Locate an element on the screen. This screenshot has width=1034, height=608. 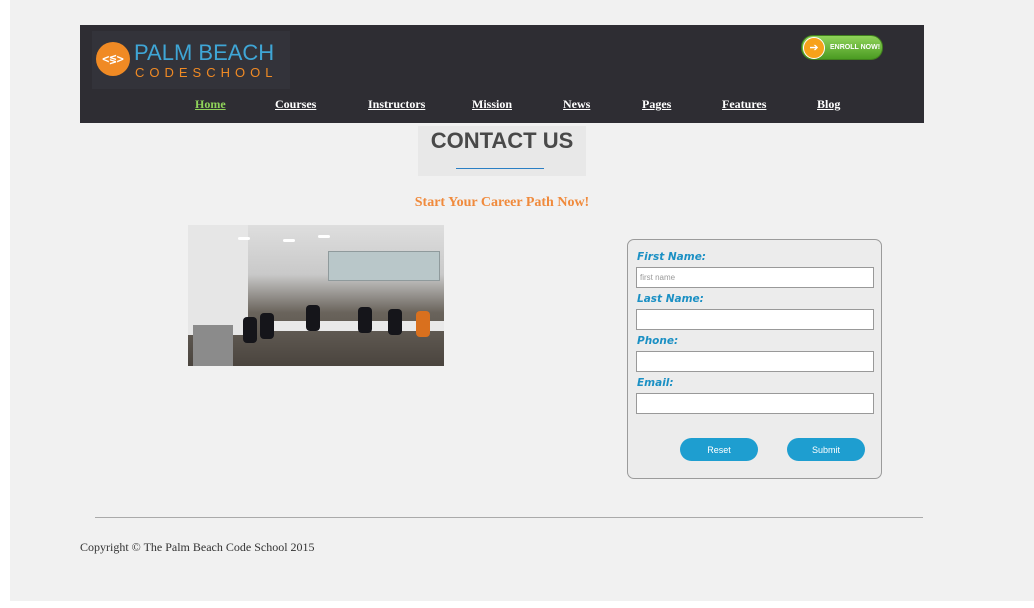
nav-courses: Courses is located at coordinates (295, 104).